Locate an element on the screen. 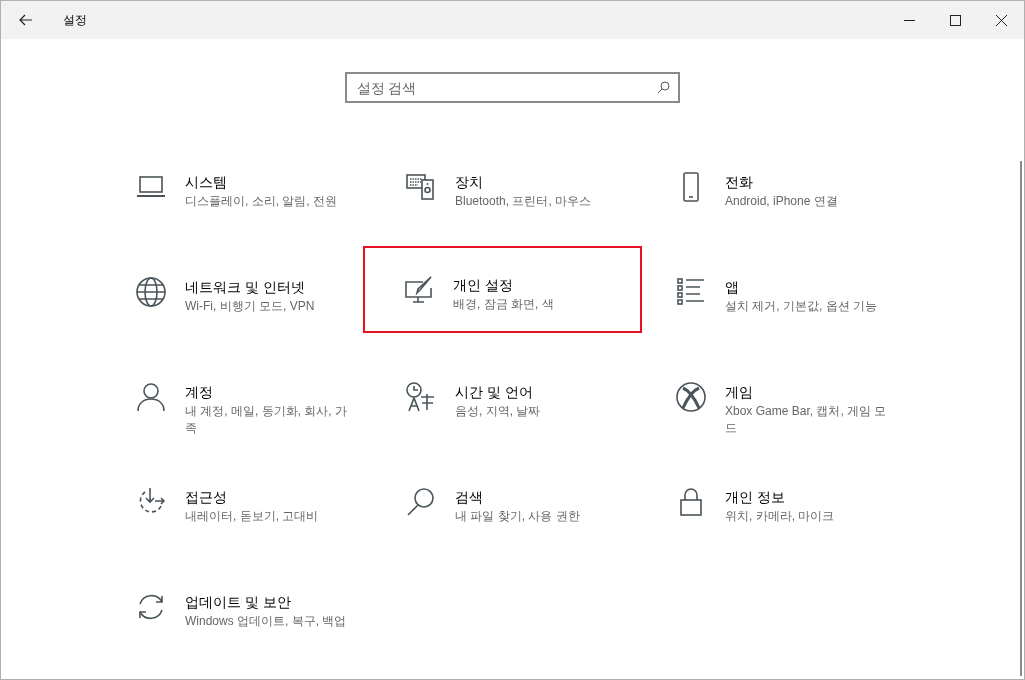  tile-title: 검색 is located at coordinates (469, 497).